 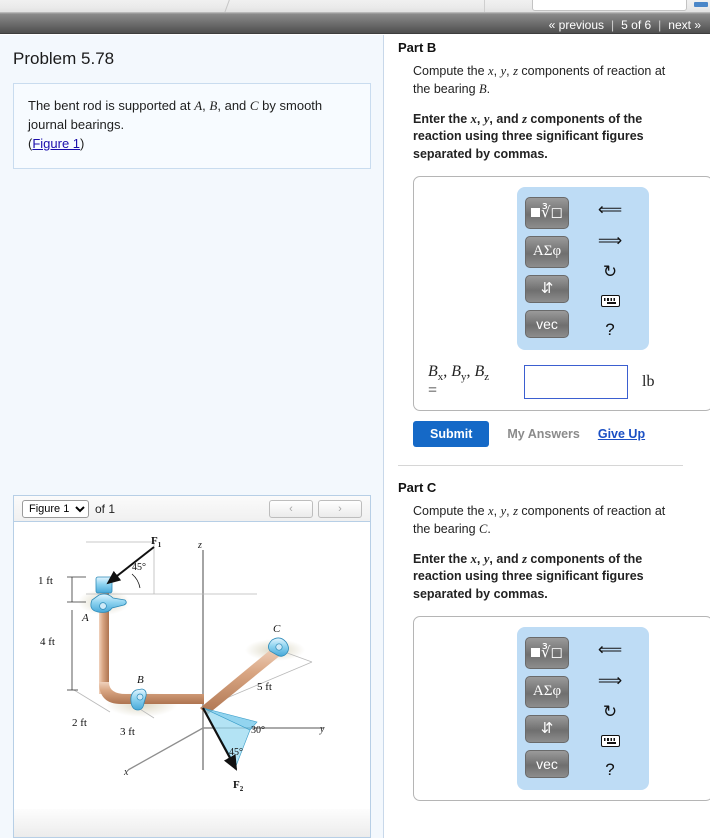 What do you see at coordinates (277, 629) in the screenshot?
I see `figure-bearing-c-label: C` at bounding box center [277, 629].